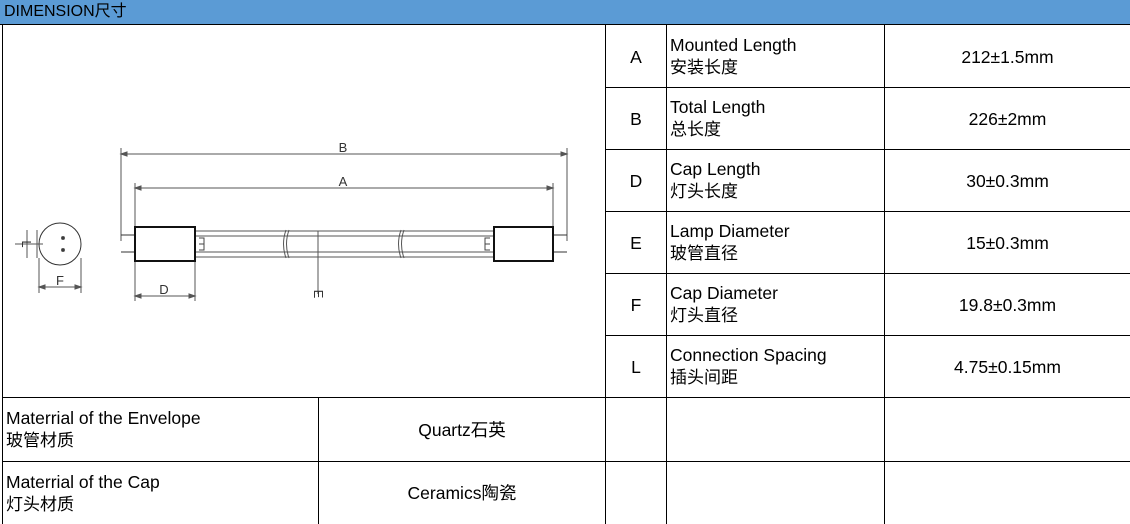 The width and height of the screenshot is (1130, 524). What do you see at coordinates (160, 429) in the screenshot?
I see `material-name: Materrial of the Envelope 玻管材质` at bounding box center [160, 429].